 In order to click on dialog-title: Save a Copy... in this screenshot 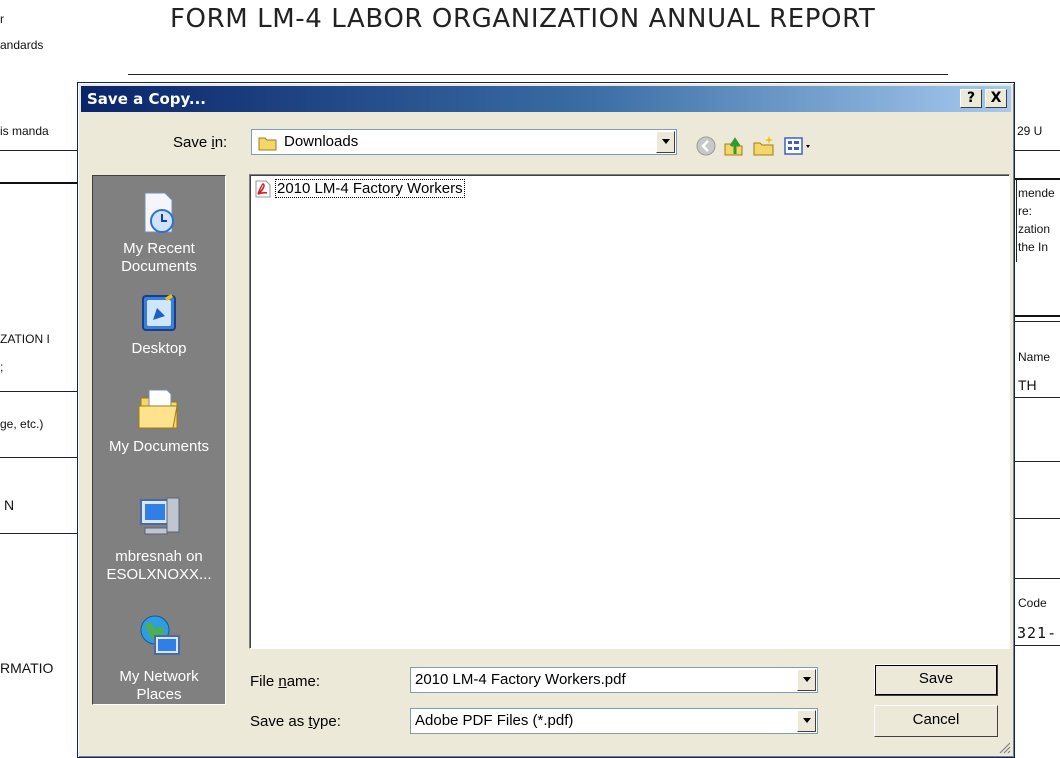, I will do `click(146, 99)`.